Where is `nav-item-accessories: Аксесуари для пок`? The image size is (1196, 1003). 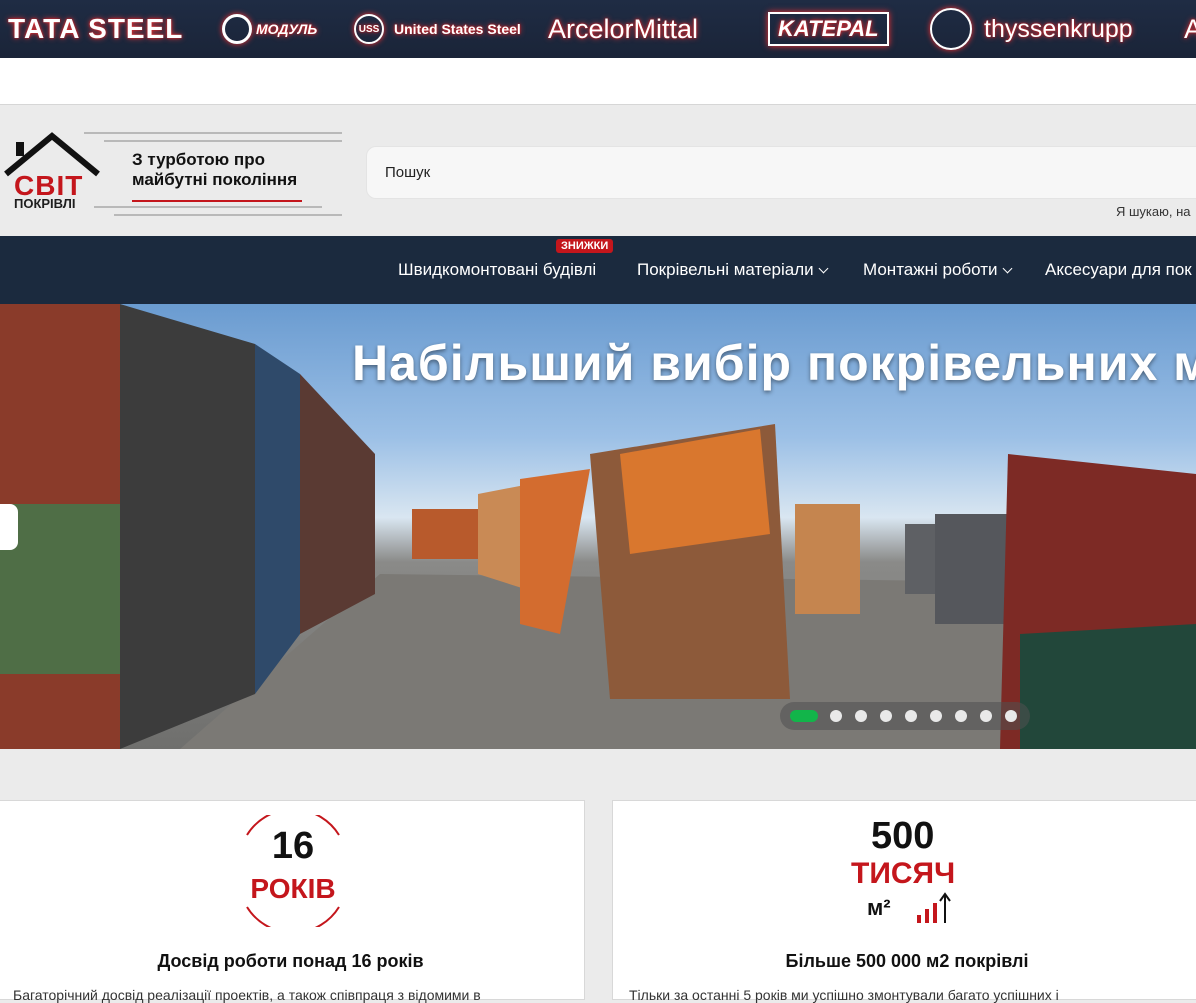
nav-item-accessories: Аксесуари для пок is located at coordinates (1118, 270).